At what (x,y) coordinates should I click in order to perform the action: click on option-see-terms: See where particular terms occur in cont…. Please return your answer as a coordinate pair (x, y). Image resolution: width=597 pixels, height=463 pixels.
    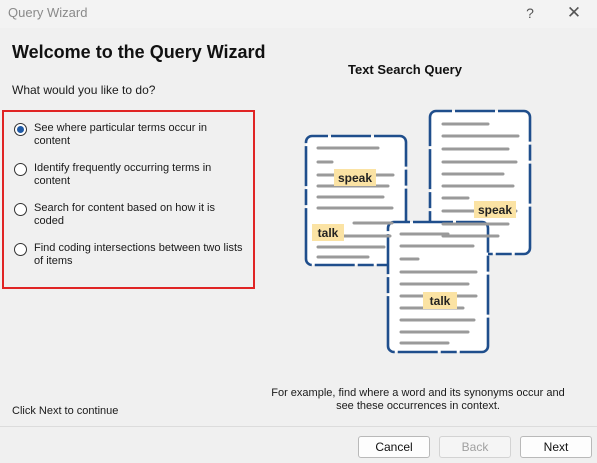
    Looking at the image, I should click on (130, 135).